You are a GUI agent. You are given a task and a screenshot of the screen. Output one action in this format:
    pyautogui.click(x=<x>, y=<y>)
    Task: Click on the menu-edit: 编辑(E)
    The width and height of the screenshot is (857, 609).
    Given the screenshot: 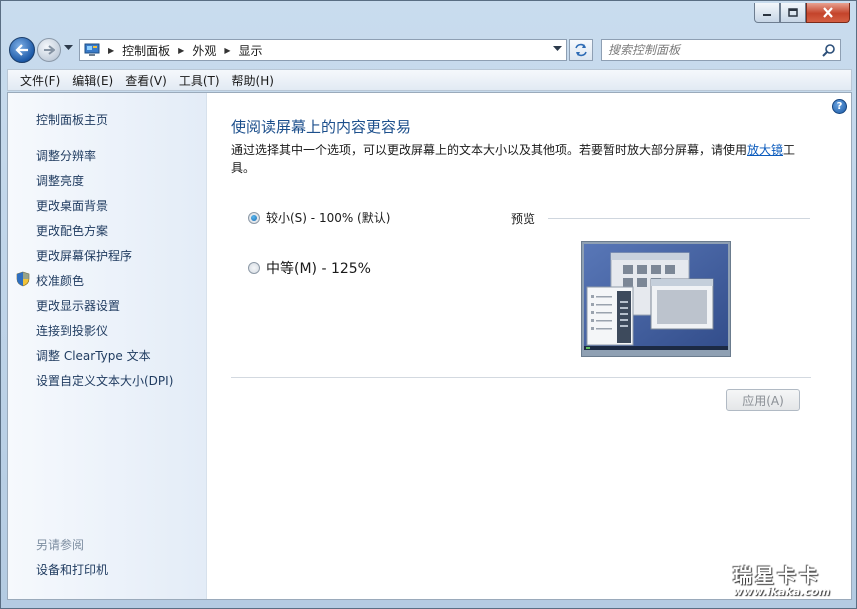 What is the action you would take?
    pyautogui.click(x=92, y=80)
    